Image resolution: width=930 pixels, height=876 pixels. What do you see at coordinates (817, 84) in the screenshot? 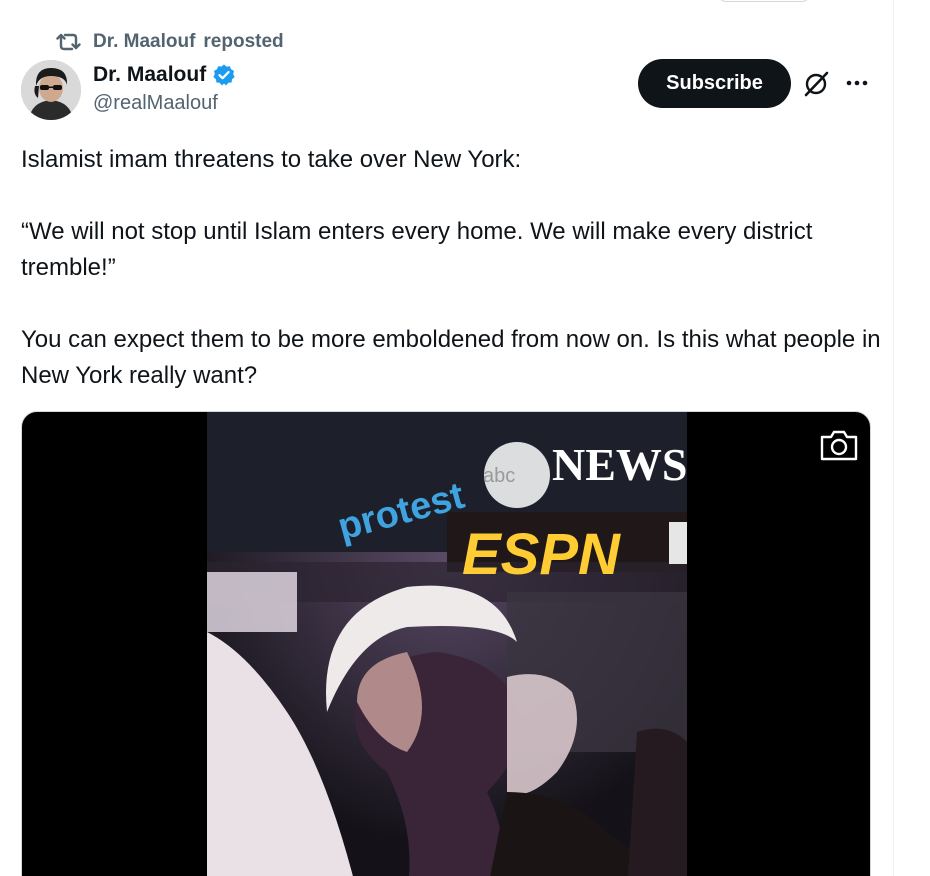
I see `grok-icon` at bounding box center [817, 84].